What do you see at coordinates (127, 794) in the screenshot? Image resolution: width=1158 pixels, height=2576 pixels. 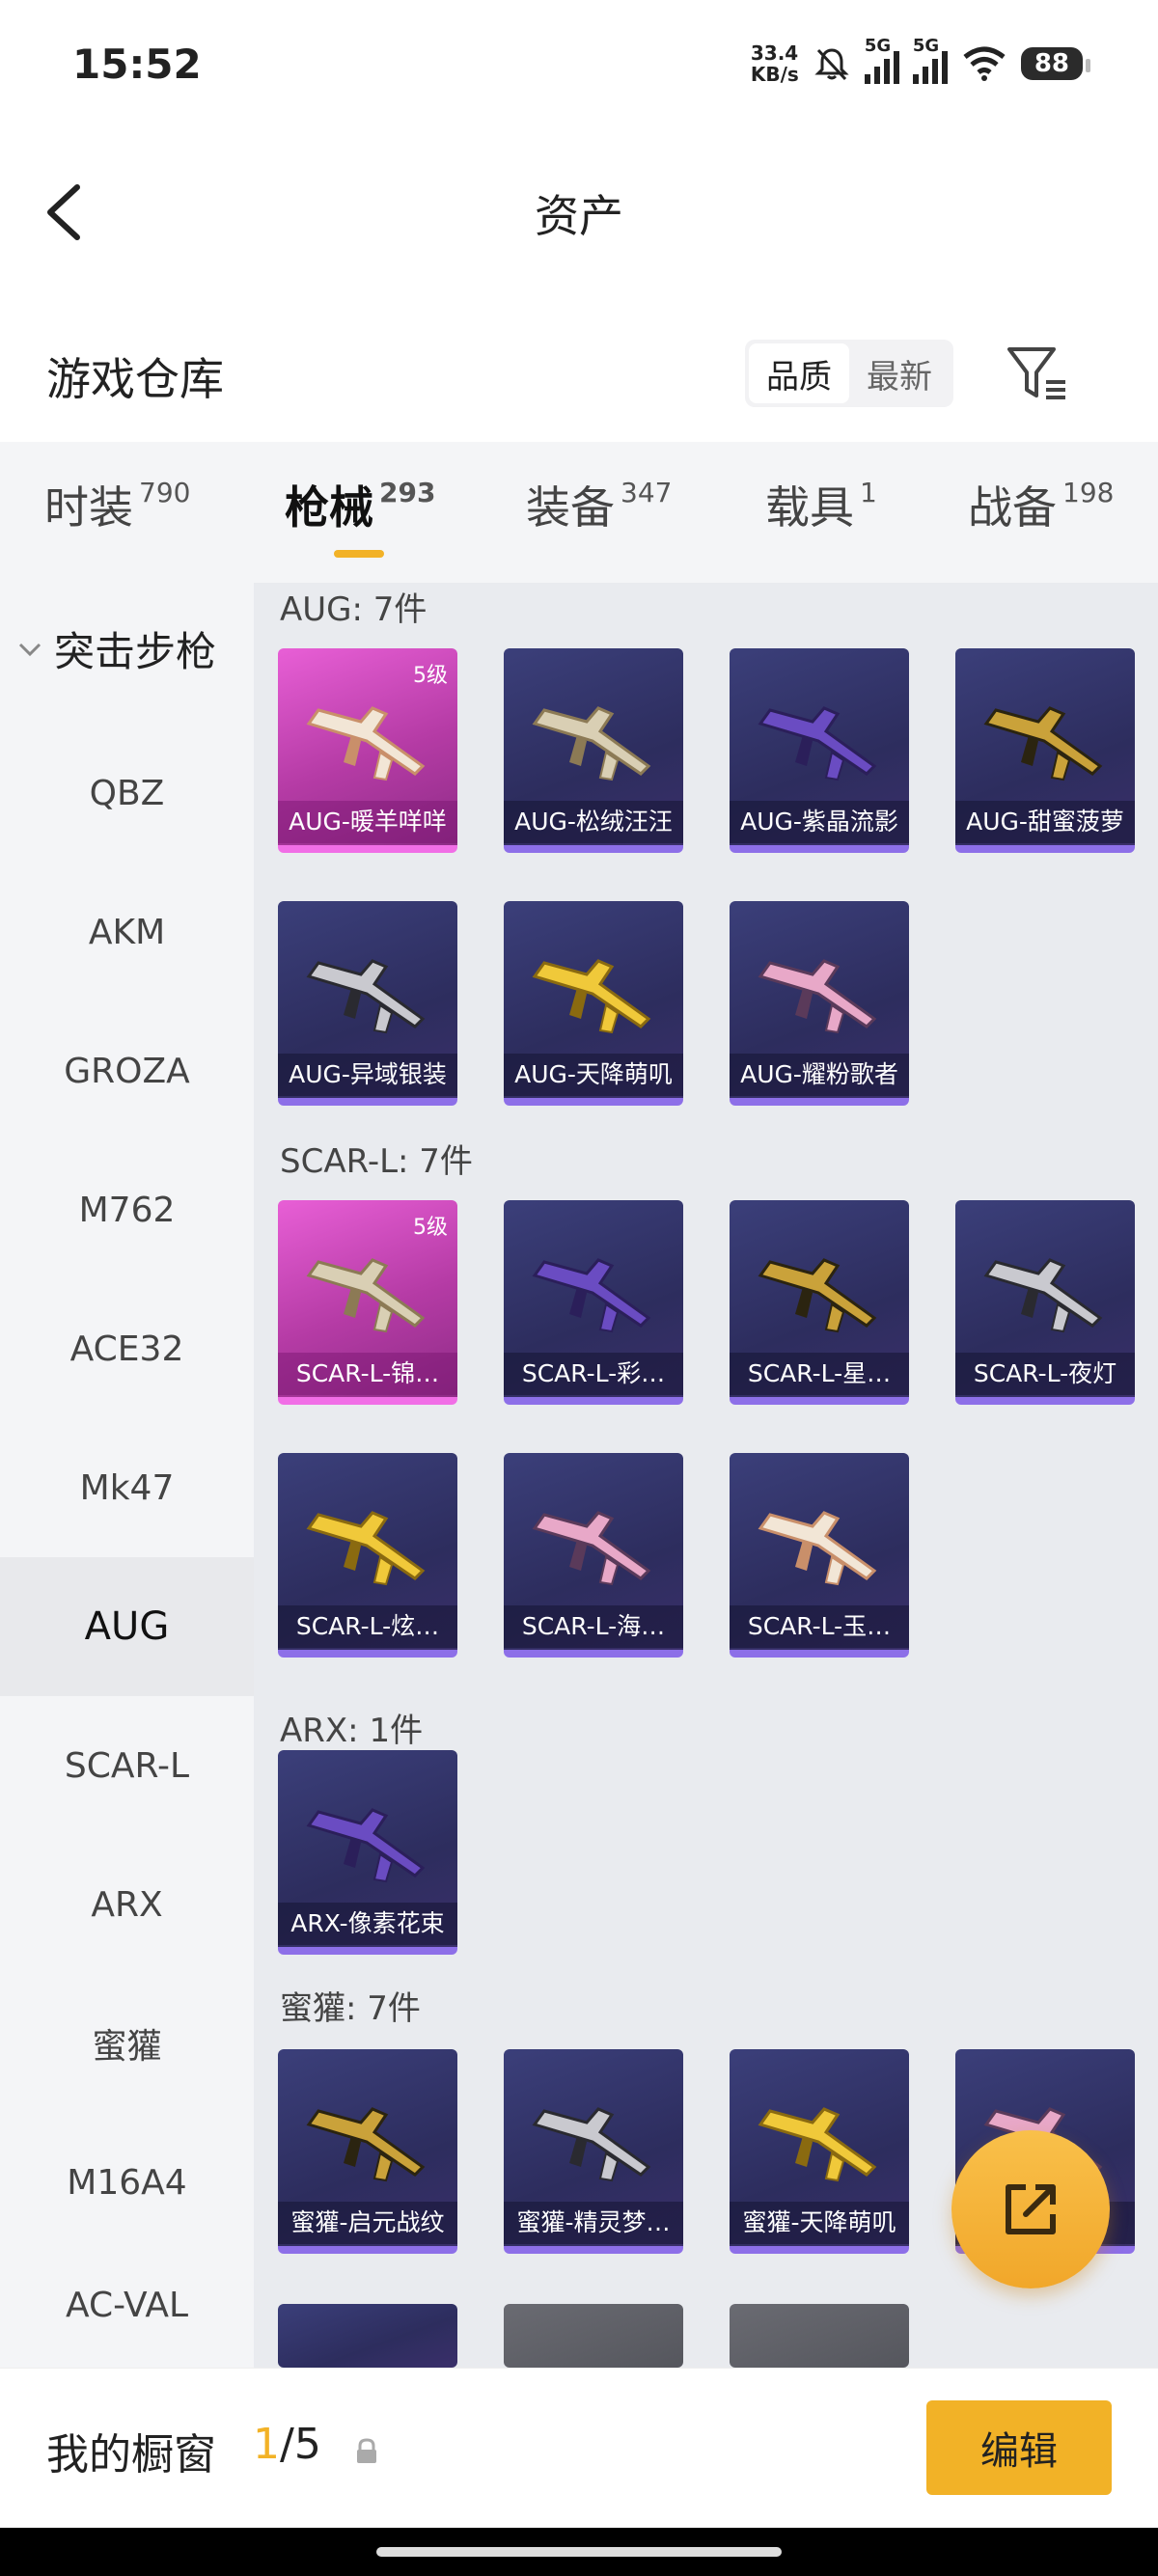 I see `sidebar-item-0: QBZ` at bounding box center [127, 794].